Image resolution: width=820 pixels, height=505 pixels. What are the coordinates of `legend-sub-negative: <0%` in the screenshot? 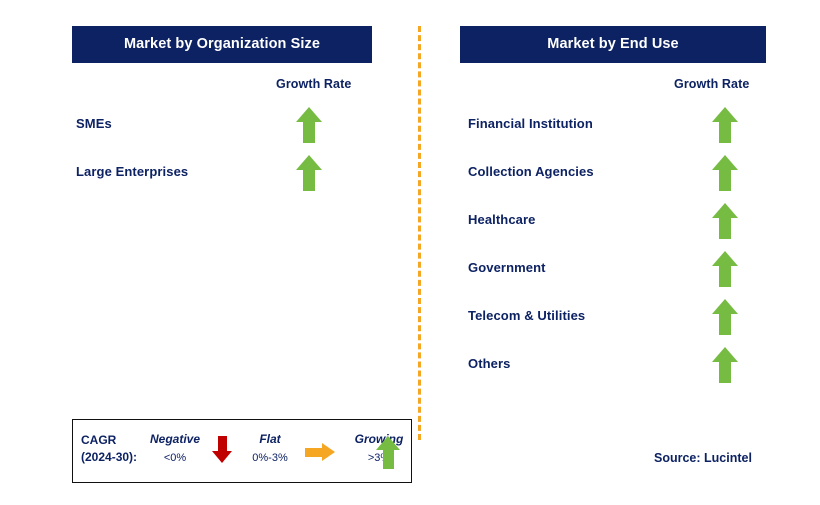 It's located at (175, 458).